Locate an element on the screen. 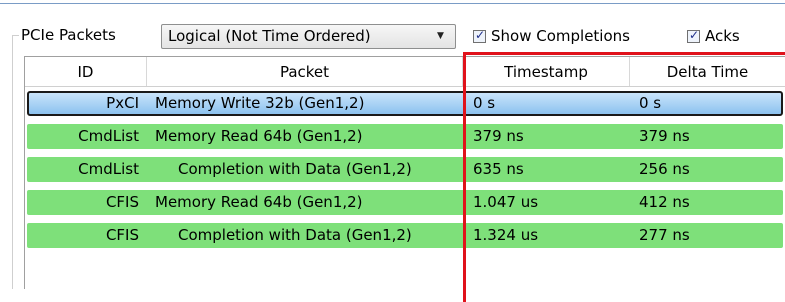 This screenshot has width=785, height=302. pcie-packets-label: PCIe Packets is located at coordinates (68, 35).